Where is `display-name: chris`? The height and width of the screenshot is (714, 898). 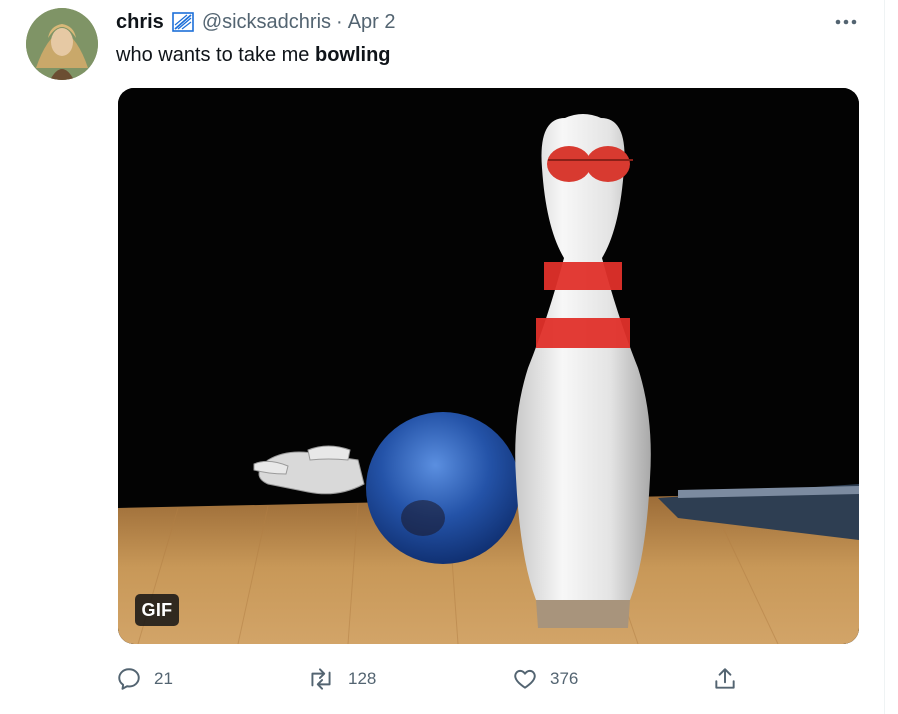 display-name: chris is located at coordinates (140, 22).